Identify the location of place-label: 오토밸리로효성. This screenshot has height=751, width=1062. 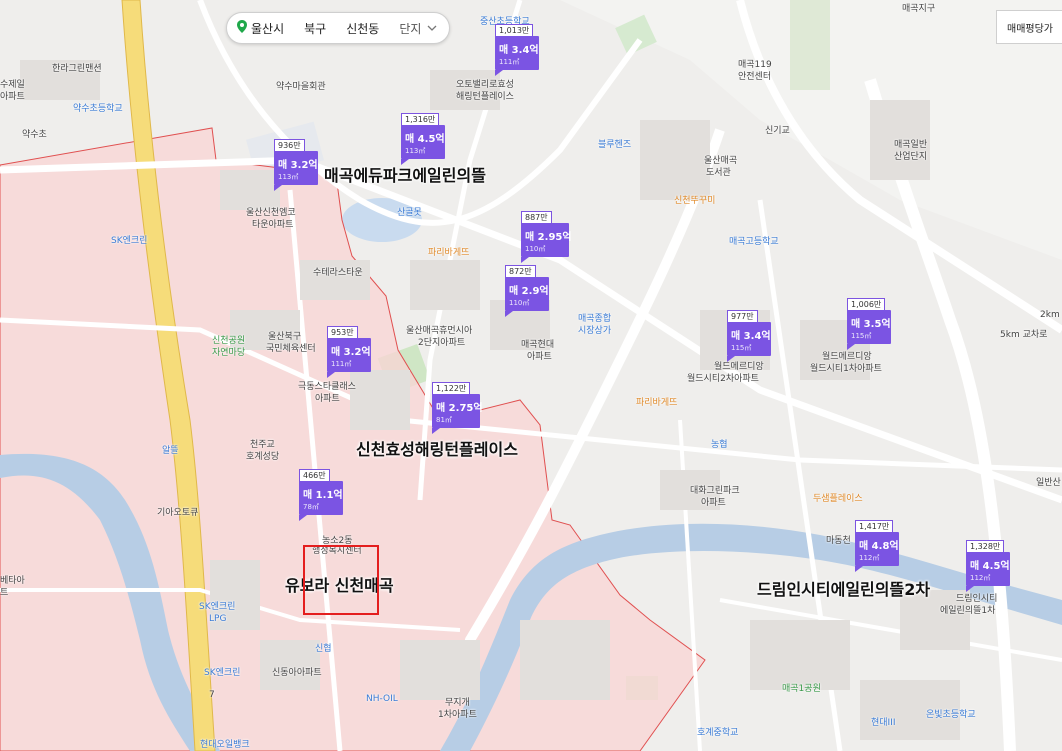
(485, 85).